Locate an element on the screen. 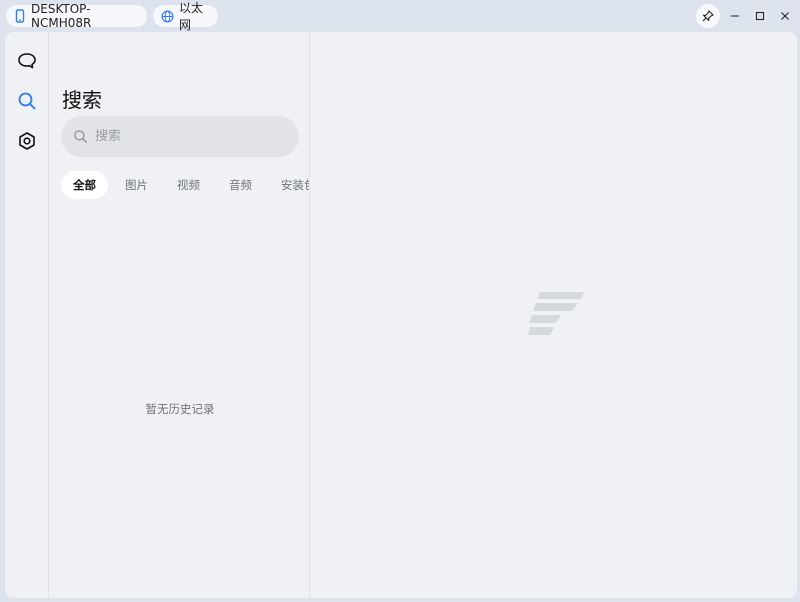  minimize-button is located at coordinates (735, 16).